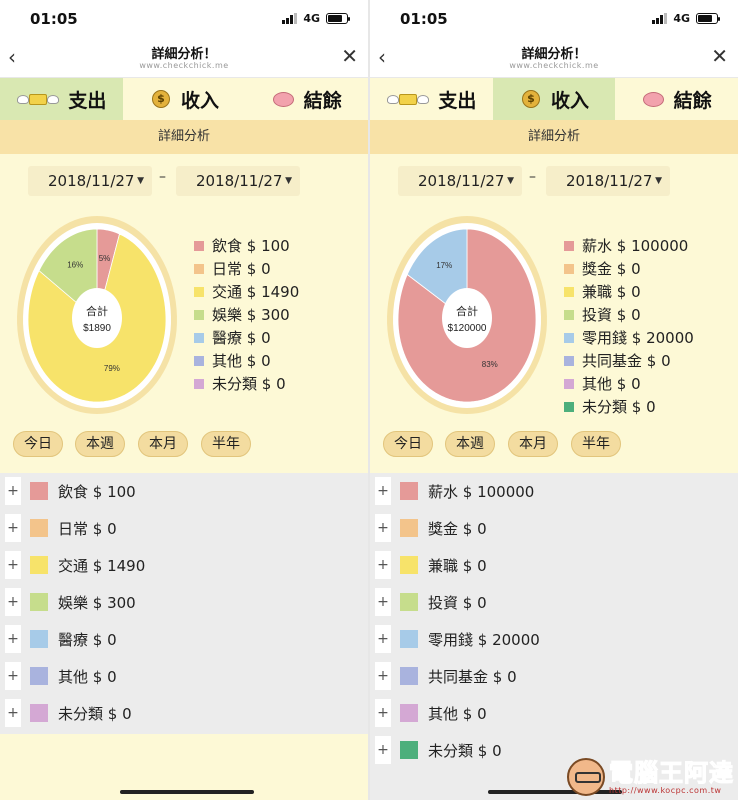 The width and height of the screenshot is (739, 800). I want to click on list-item-label: 醫療 $ 0, so click(87, 639).